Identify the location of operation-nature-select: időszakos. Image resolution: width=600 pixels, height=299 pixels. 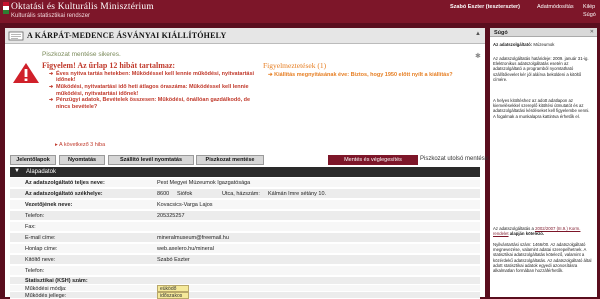
(173, 295).